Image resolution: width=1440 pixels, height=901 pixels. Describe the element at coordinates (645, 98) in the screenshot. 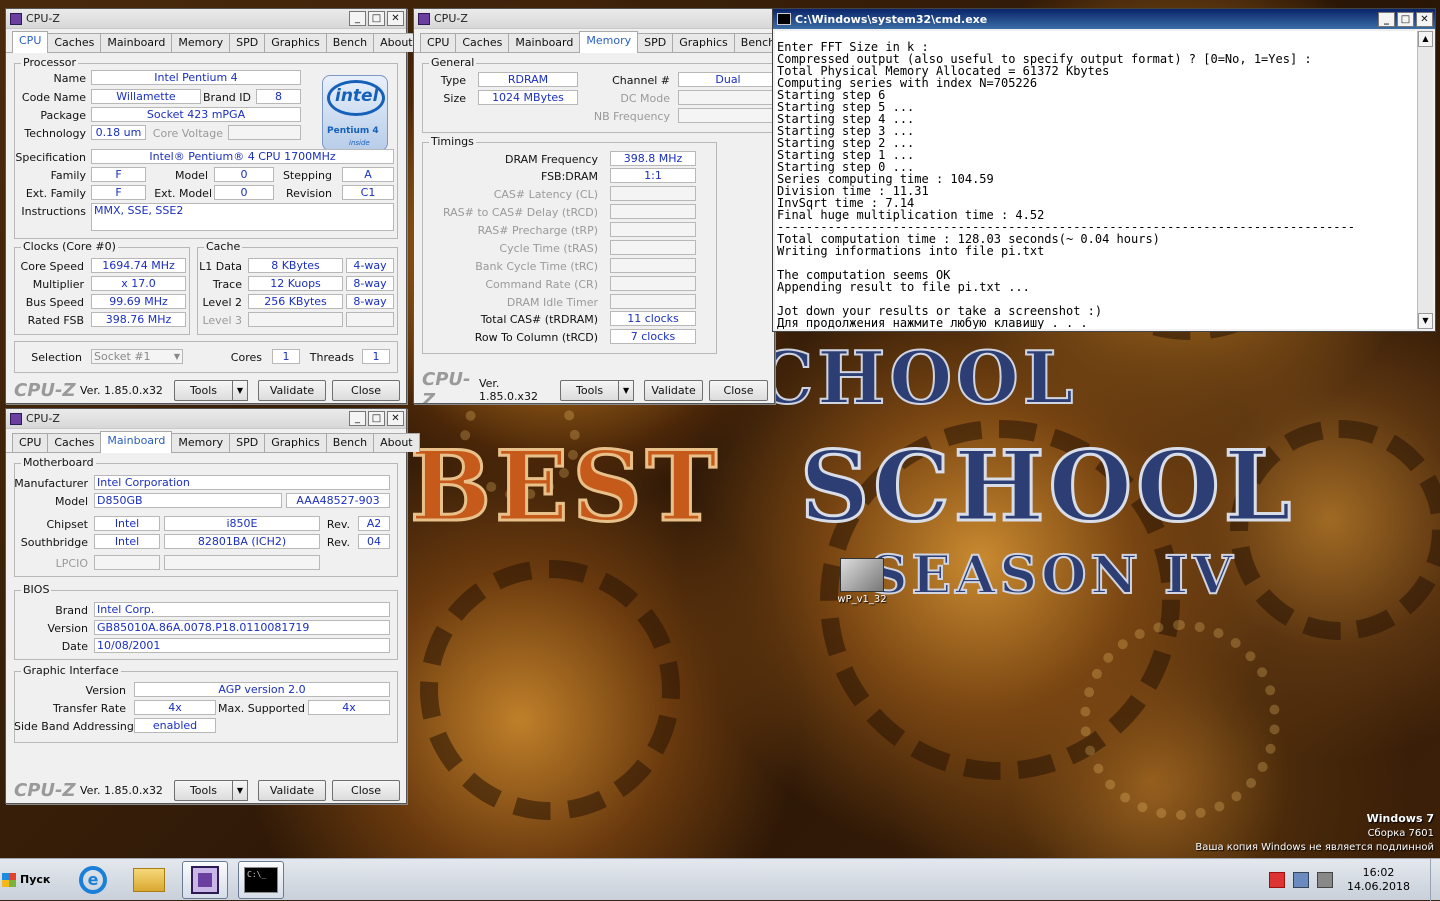

I see `dcmode-label: DC Mode` at that location.